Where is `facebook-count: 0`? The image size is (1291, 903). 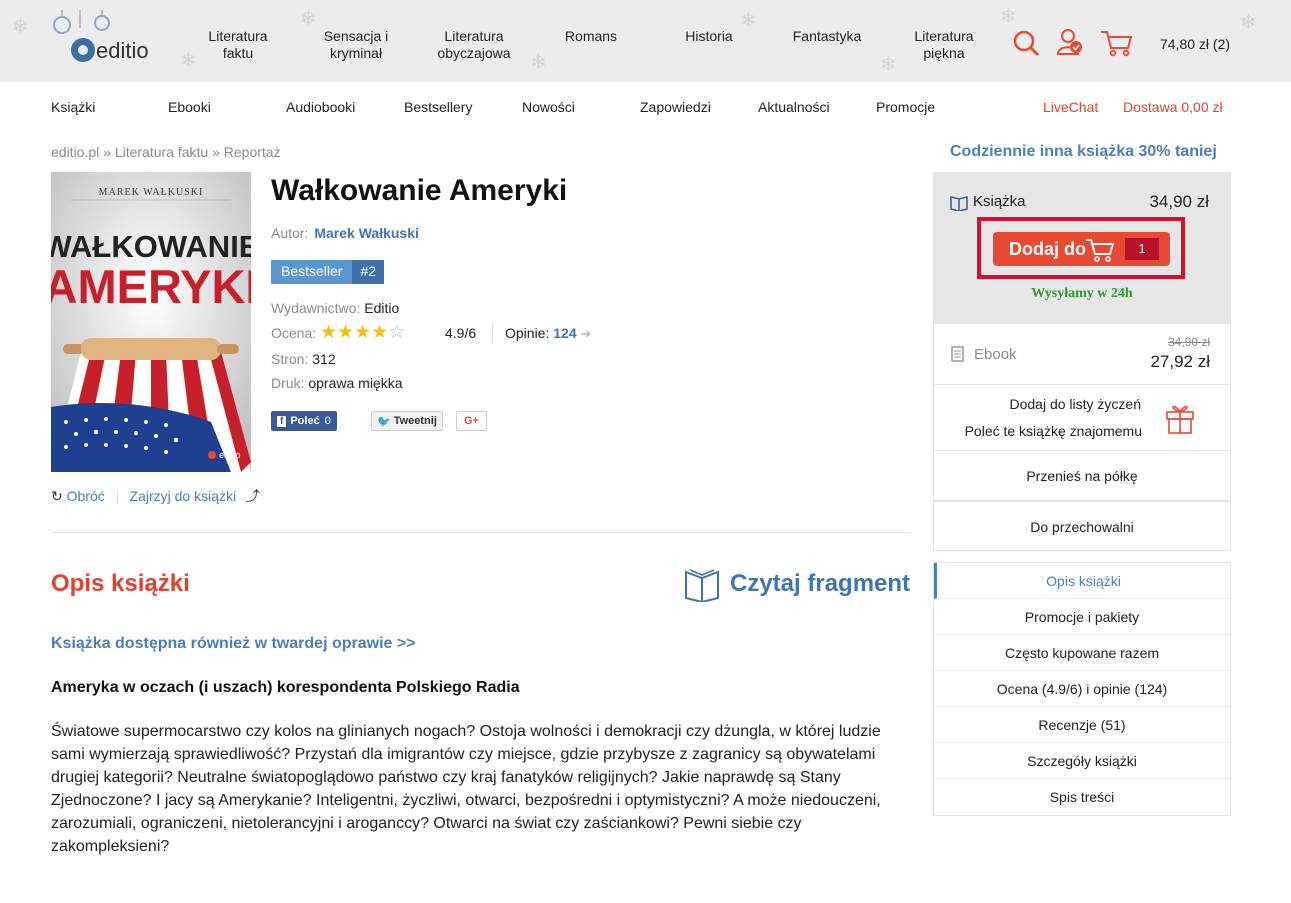
facebook-count: 0 is located at coordinates (327, 421).